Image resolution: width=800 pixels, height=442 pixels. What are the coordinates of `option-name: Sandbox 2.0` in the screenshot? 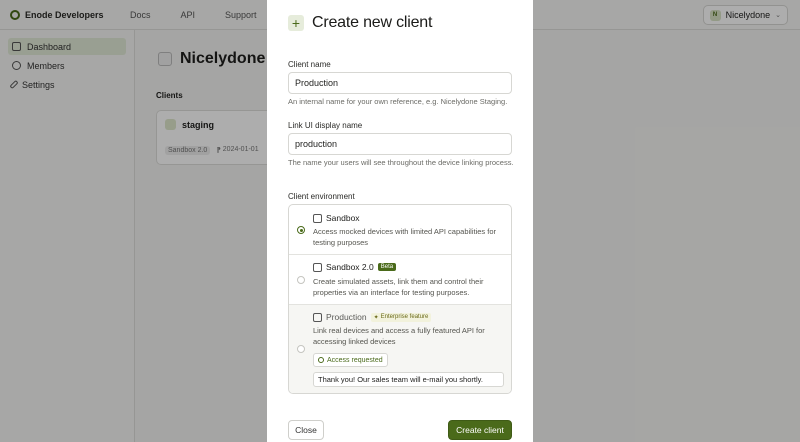 It's located at (350, 267).